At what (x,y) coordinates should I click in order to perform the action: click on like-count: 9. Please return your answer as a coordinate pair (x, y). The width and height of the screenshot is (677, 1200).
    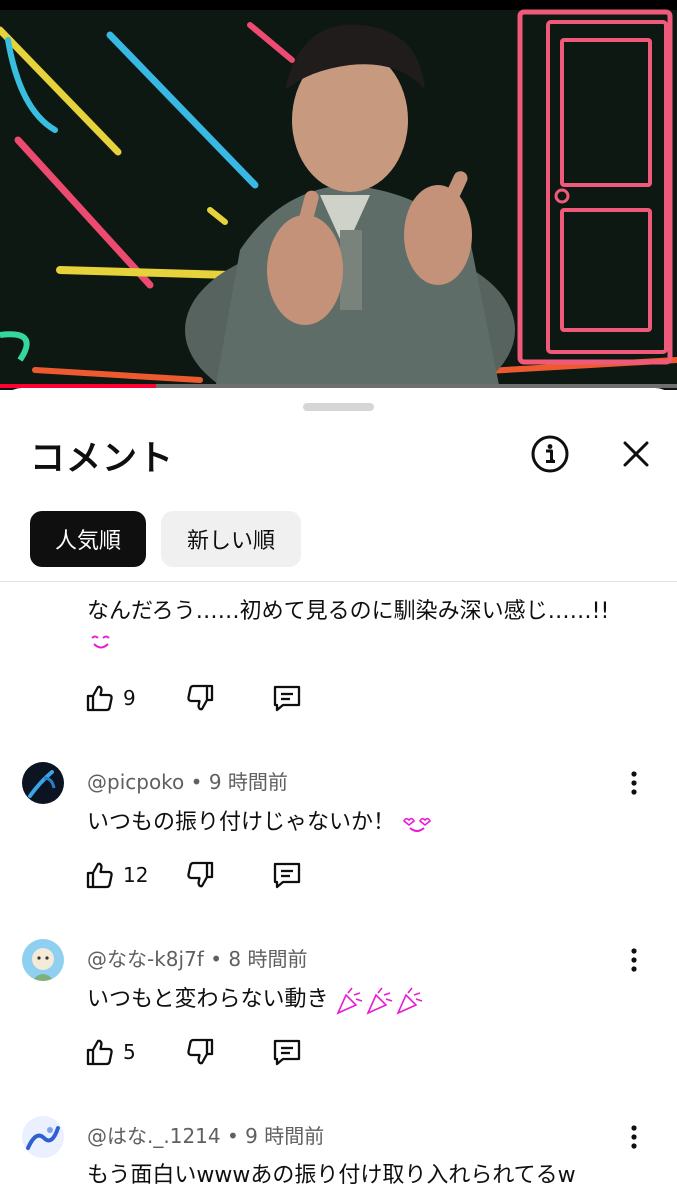
    Looking at the image, I should click on (129, 698).